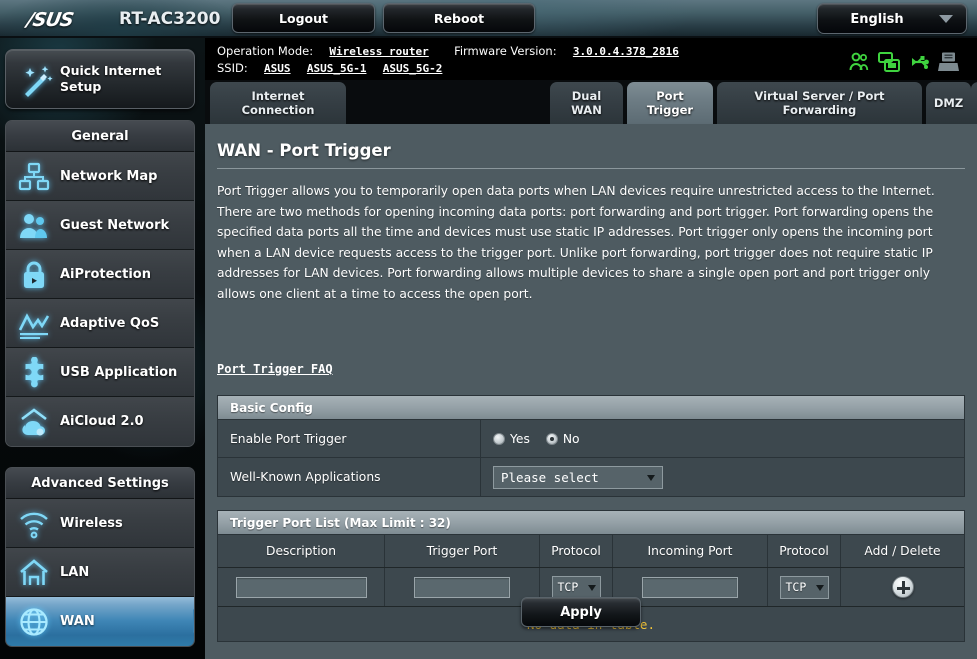 The width and height of the screenshot is (977, 659). I want to click on ssid-value-0: ASUS, so click(277, 68).